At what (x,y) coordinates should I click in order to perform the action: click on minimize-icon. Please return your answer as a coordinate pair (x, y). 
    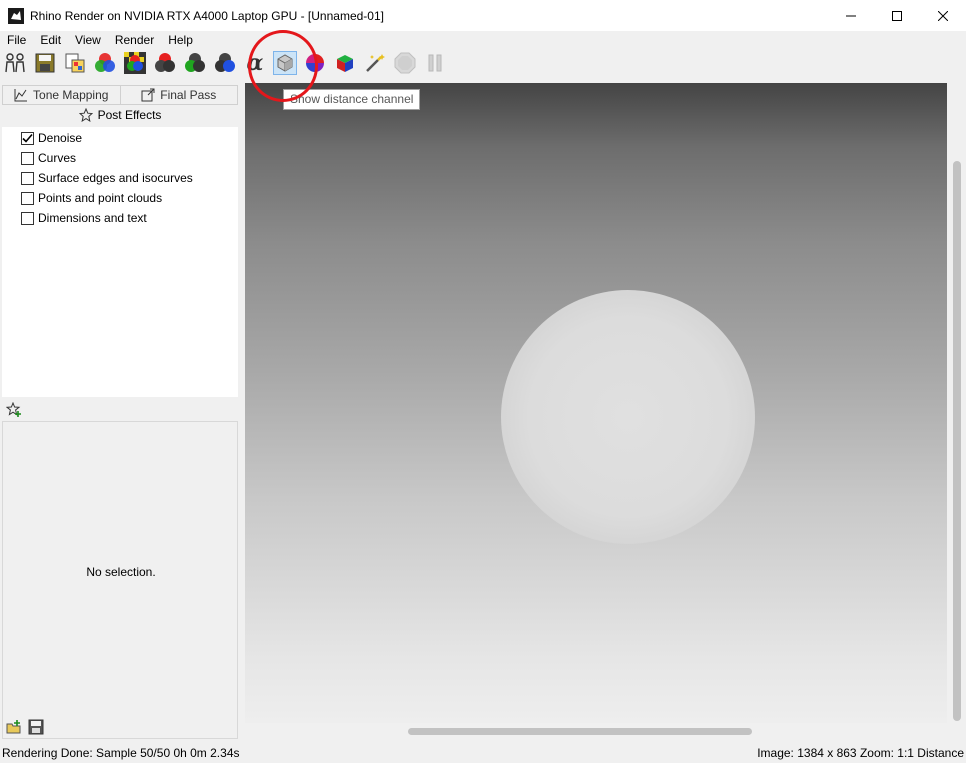
    Looking at the image, I should click on (851, 15).